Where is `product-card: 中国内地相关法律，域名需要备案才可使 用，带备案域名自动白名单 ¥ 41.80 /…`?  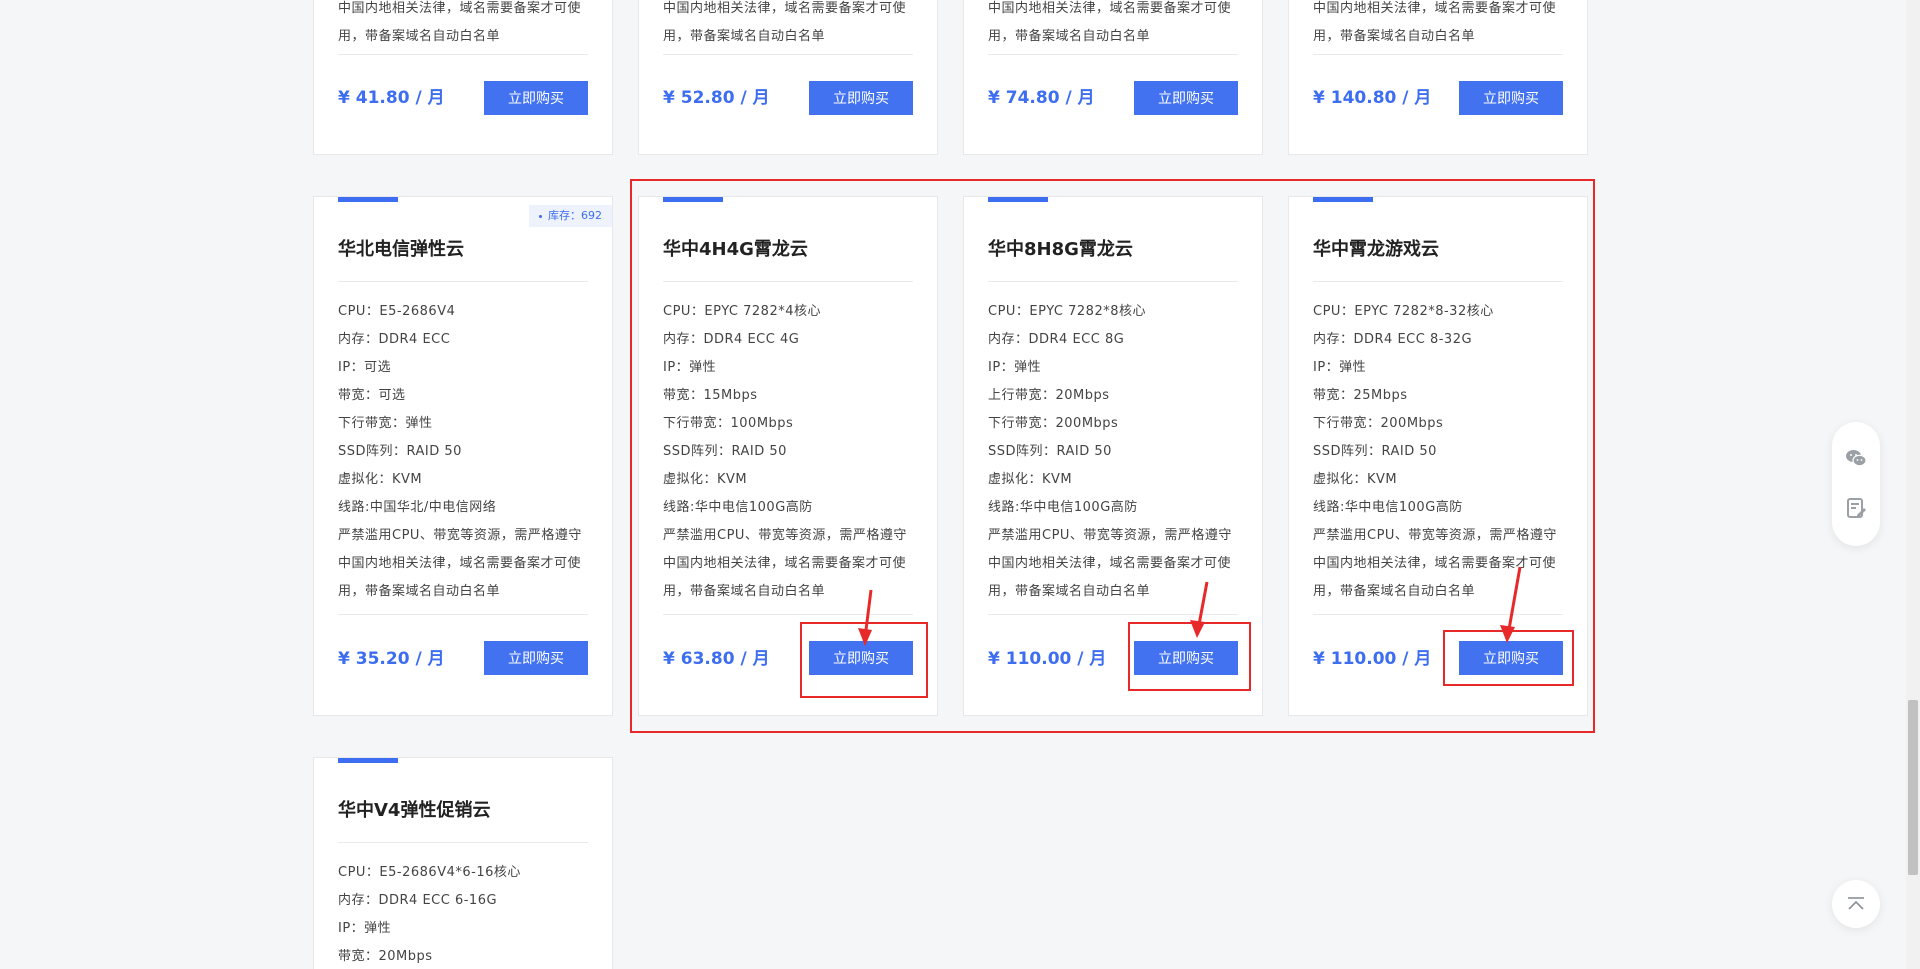 product-card: 中国内地相关法律，域名需要备案才可使 用，带备案域名自动白名单 ¥ 41.80 /… is located at coordinates (463, 77).